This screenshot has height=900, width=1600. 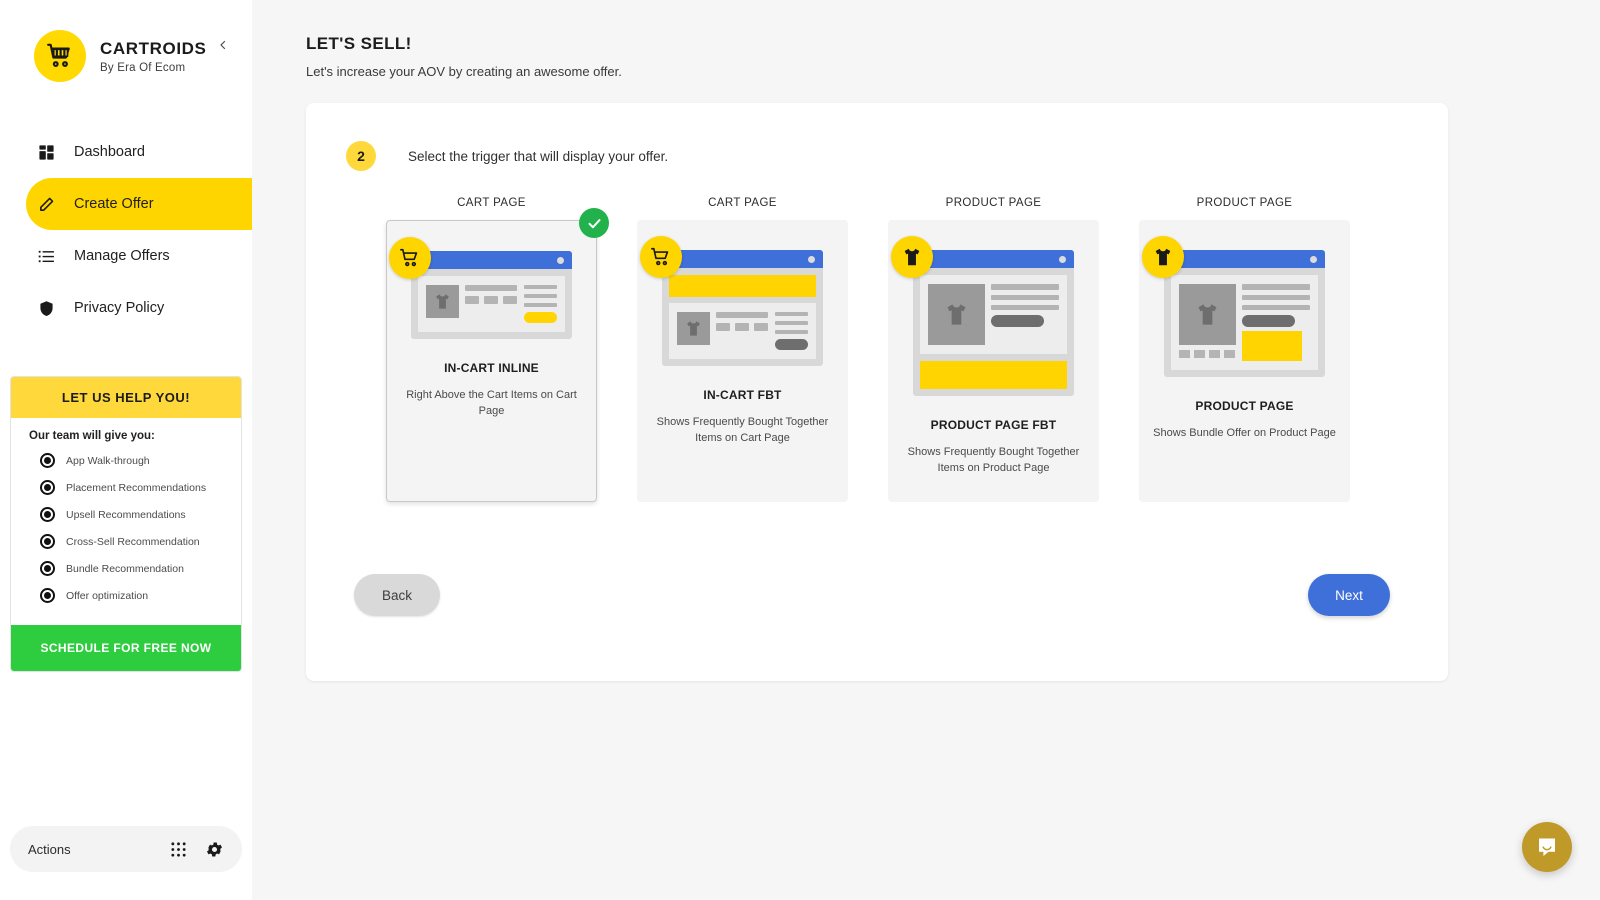 What do you see at coordinates (108, 460) in the screenshot?
I see `help-option-label: App Walk-through` at bounding box center [108, 460].